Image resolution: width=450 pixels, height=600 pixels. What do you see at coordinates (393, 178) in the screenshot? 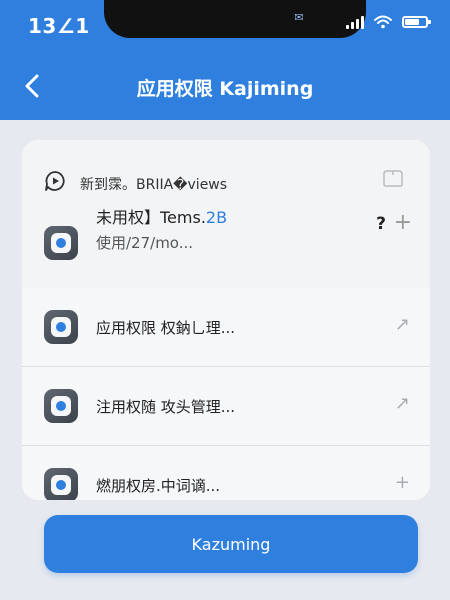
I see `folder-icon` at bounding box center [393, 178].